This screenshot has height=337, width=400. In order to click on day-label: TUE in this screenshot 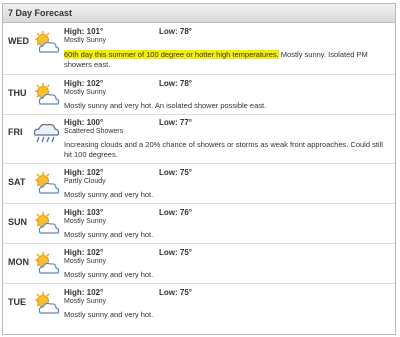, I will do `click(17, 302)`.